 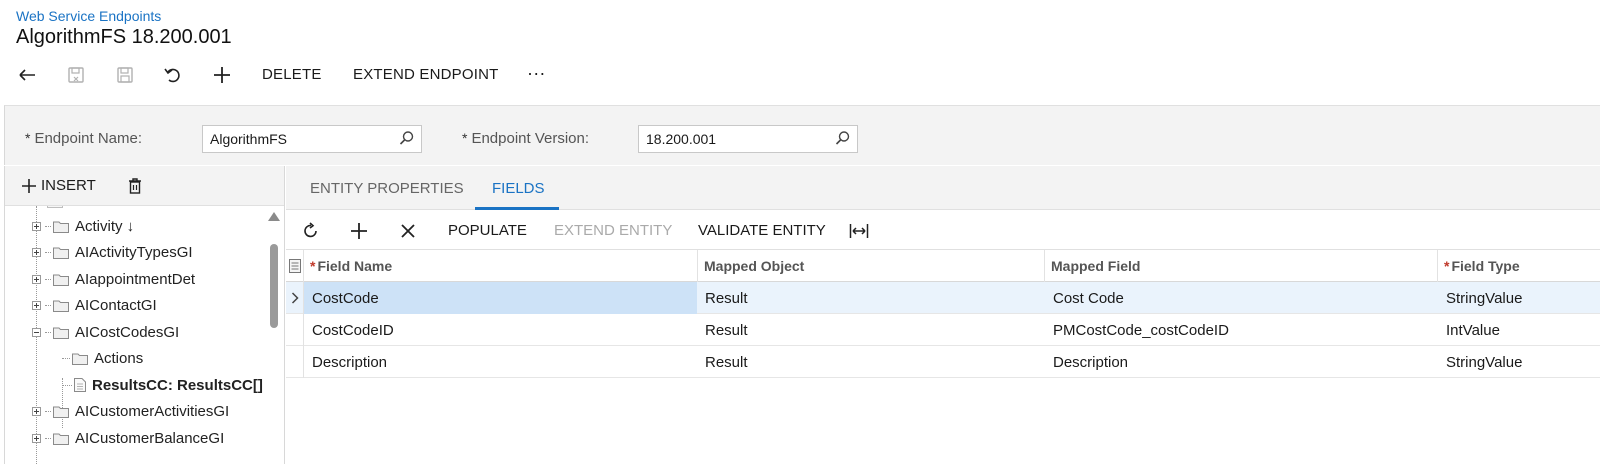 What do you see at coordinates (859, 231) in the screenshot?
I see `fit-columns-icon` at bounding box center [859, 231].